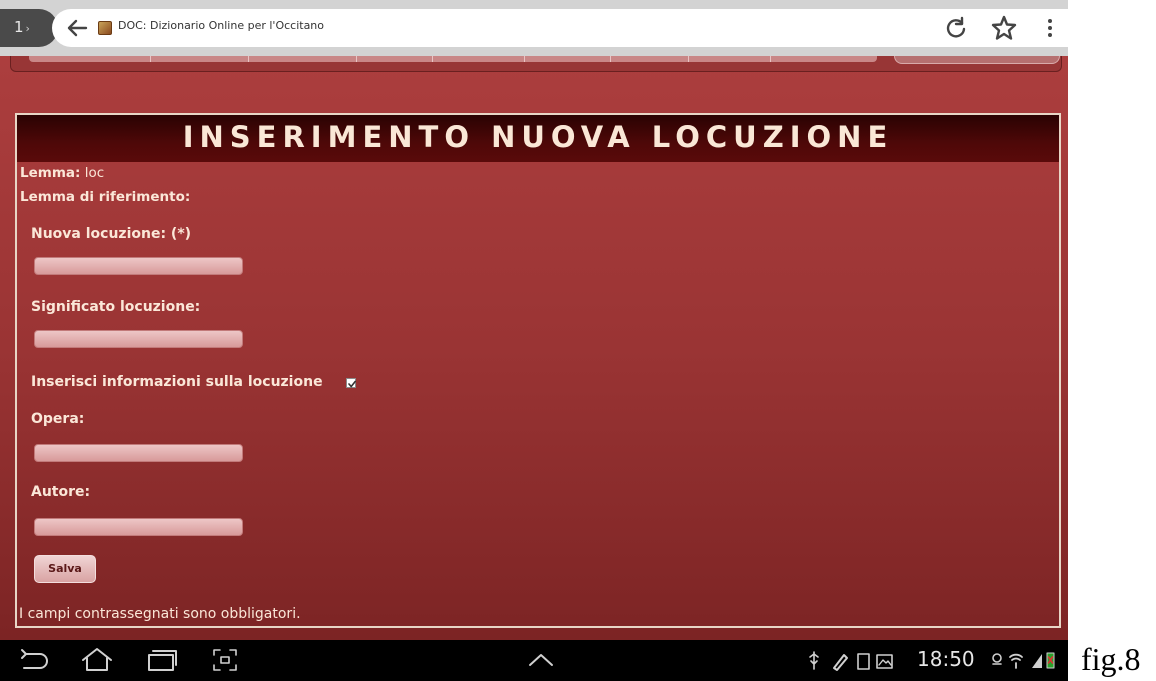 This screenshot has width=1156, height=681. I want to click on recent-apps-icon, so click(162, 660).